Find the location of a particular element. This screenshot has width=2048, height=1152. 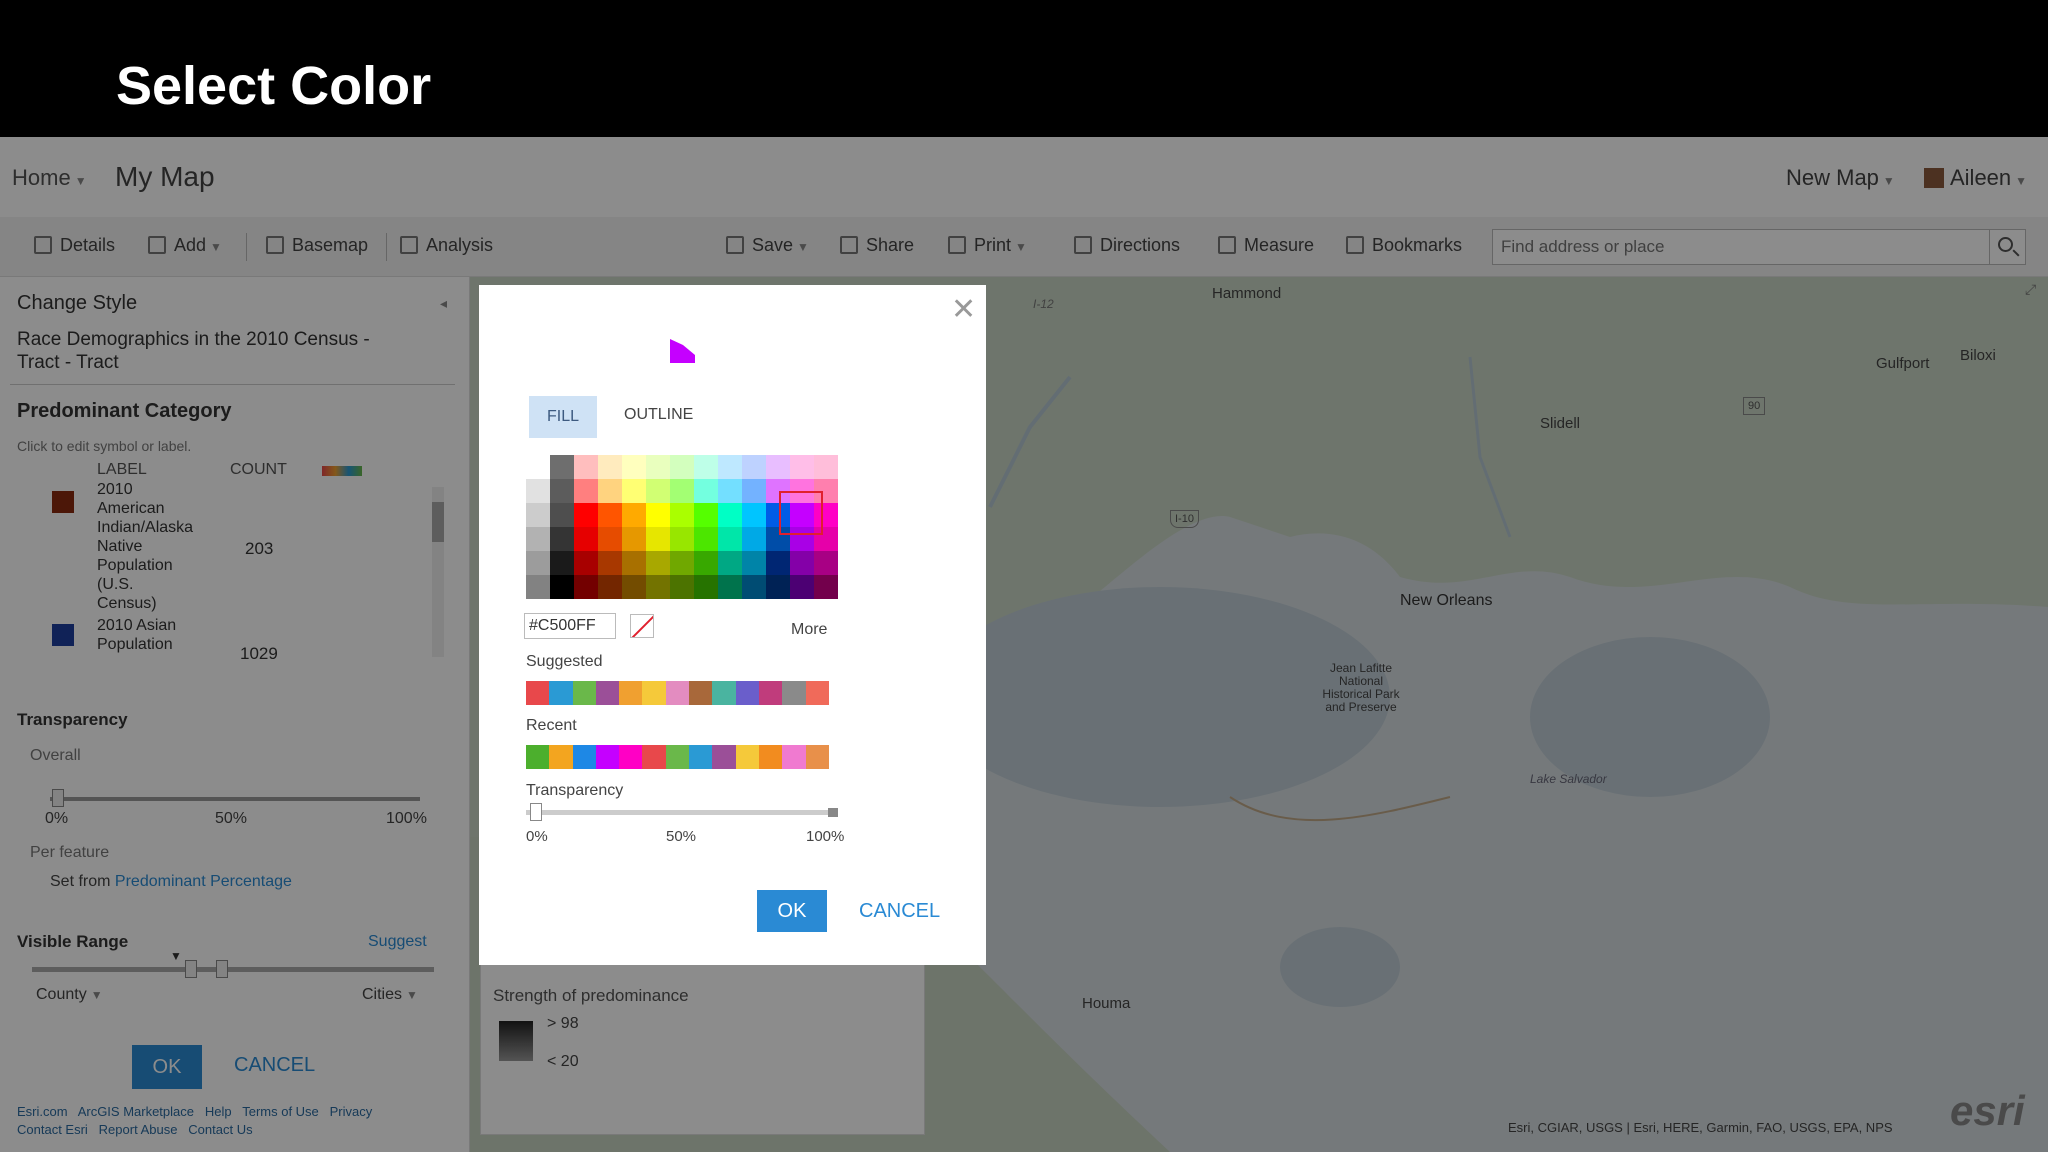

tab-outline: OUTLINE is located at coordinates (658, 415).